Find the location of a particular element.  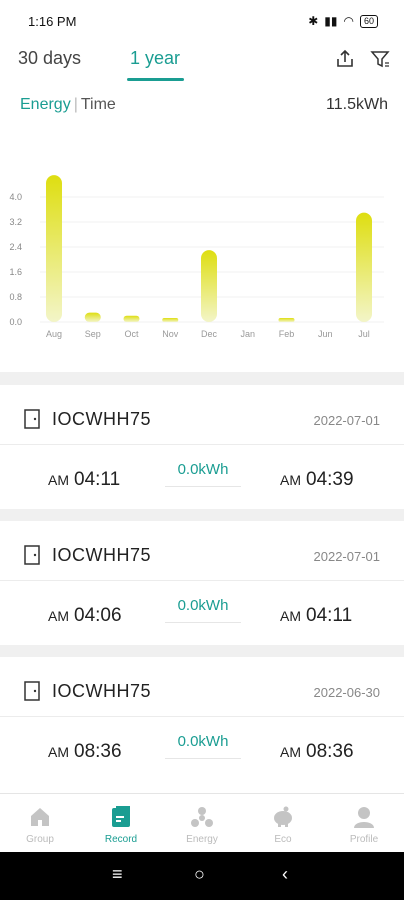

wifi-icon: ◠ is located at coordinates (348, 21).